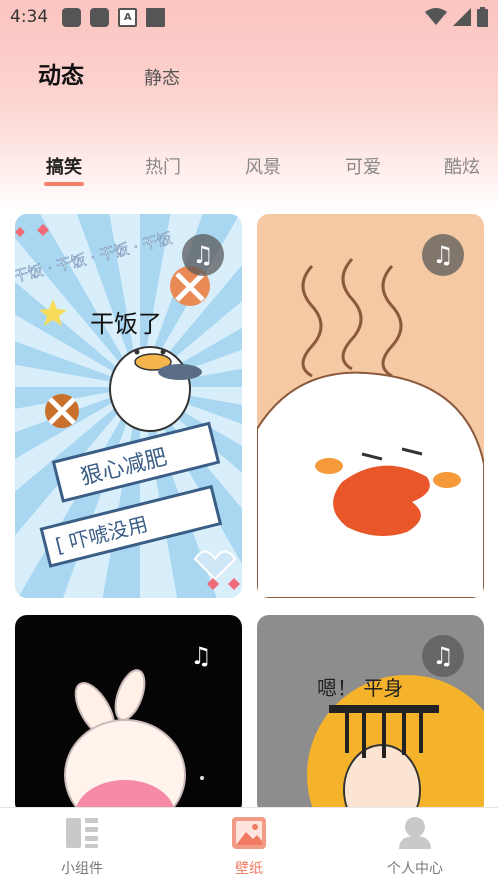  Describe the element at coordinates (126, 324) in the screenshot. I see `card-caption: 干饭了` at that location.